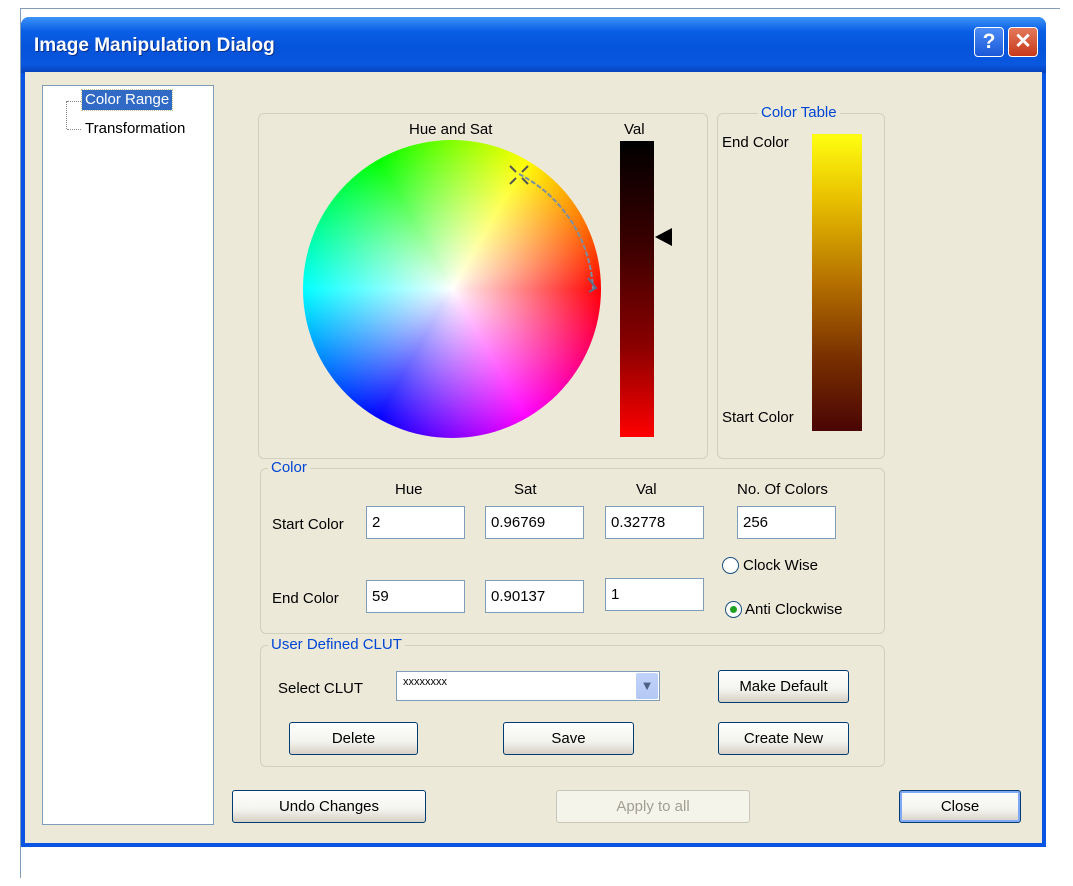 This screenshot has height=886, width=1073. I want to click on save-button: Save, so click(568, 738).